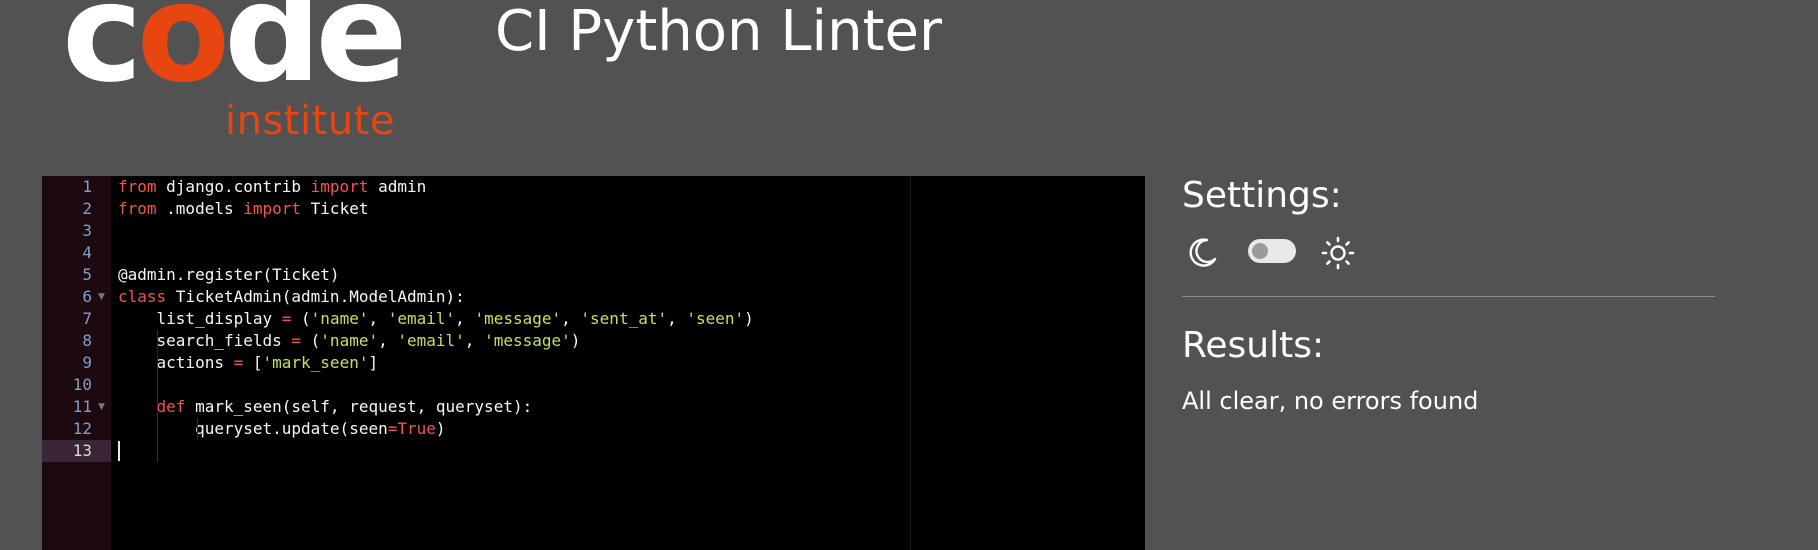 This screenshot has height=550, width=1818. Describe the element at coordinates (310, 121) in the screenshot. I see `logo-subword: institute` at that location.